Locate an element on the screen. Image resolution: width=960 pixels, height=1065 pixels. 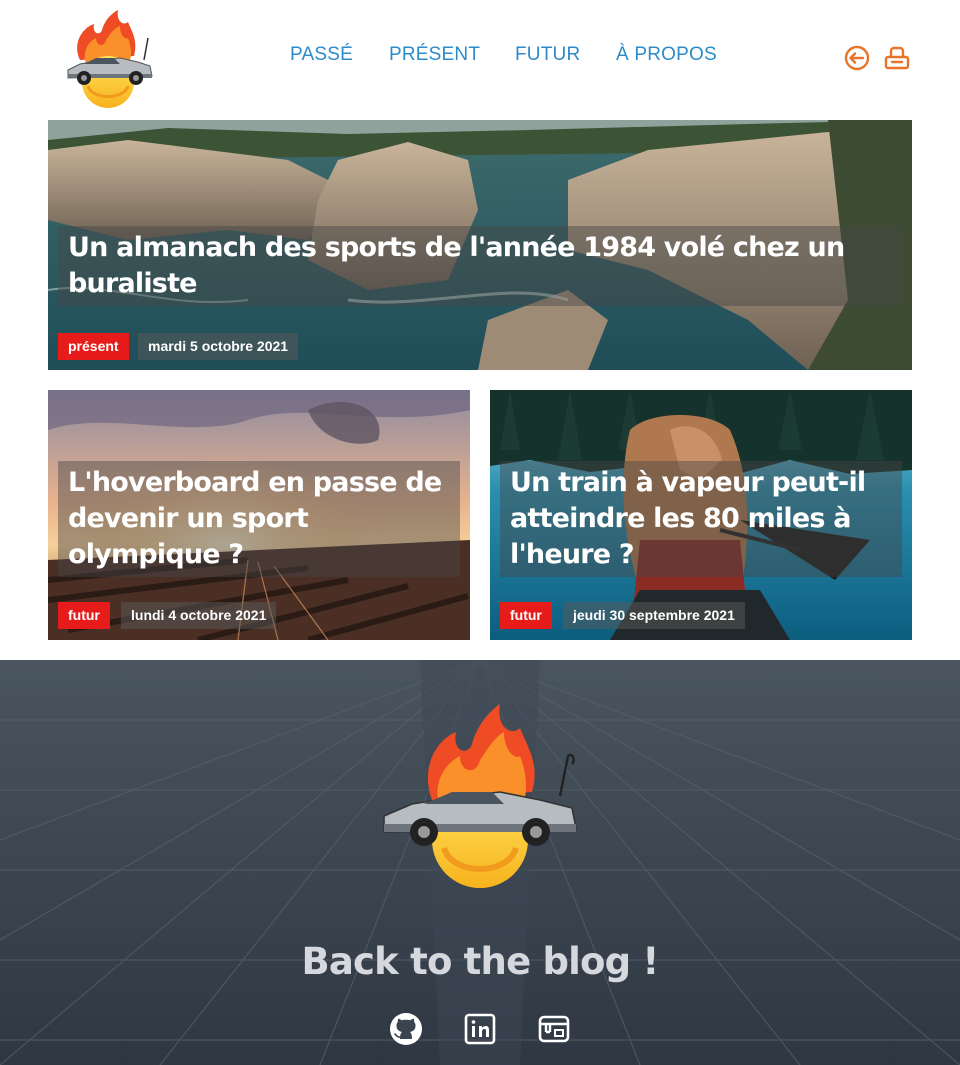
linkedin-icon is located at coordinates (480, 1029).